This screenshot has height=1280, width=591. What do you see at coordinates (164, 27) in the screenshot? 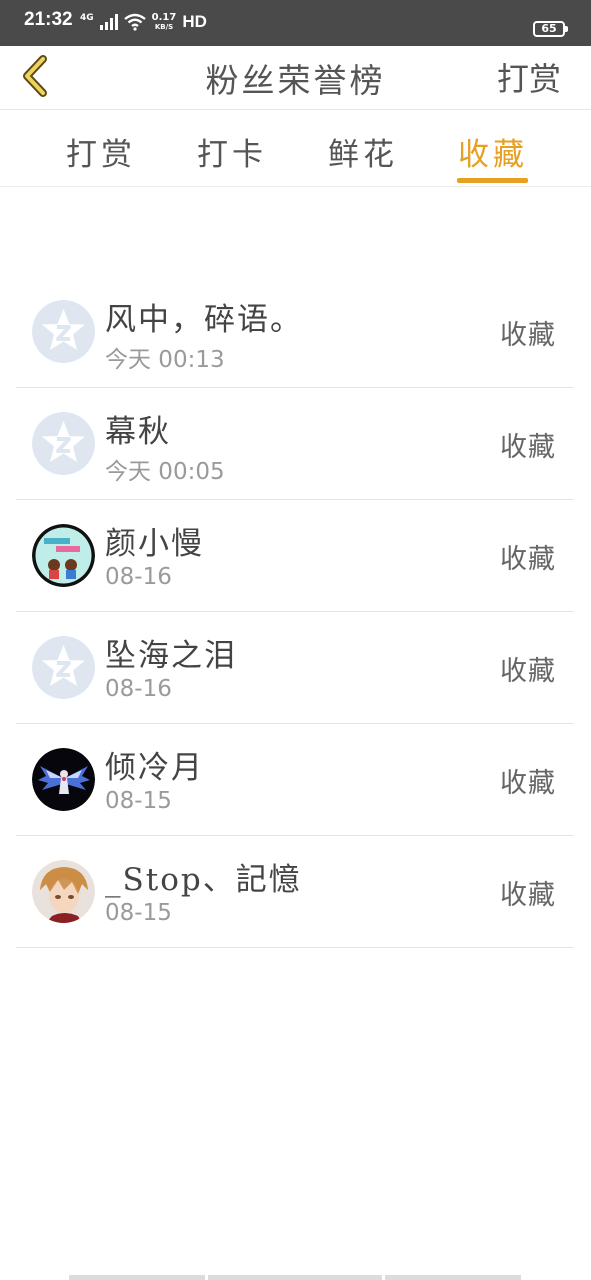
I see `speed-unit: KB/S` at bounding box center [164, 27].